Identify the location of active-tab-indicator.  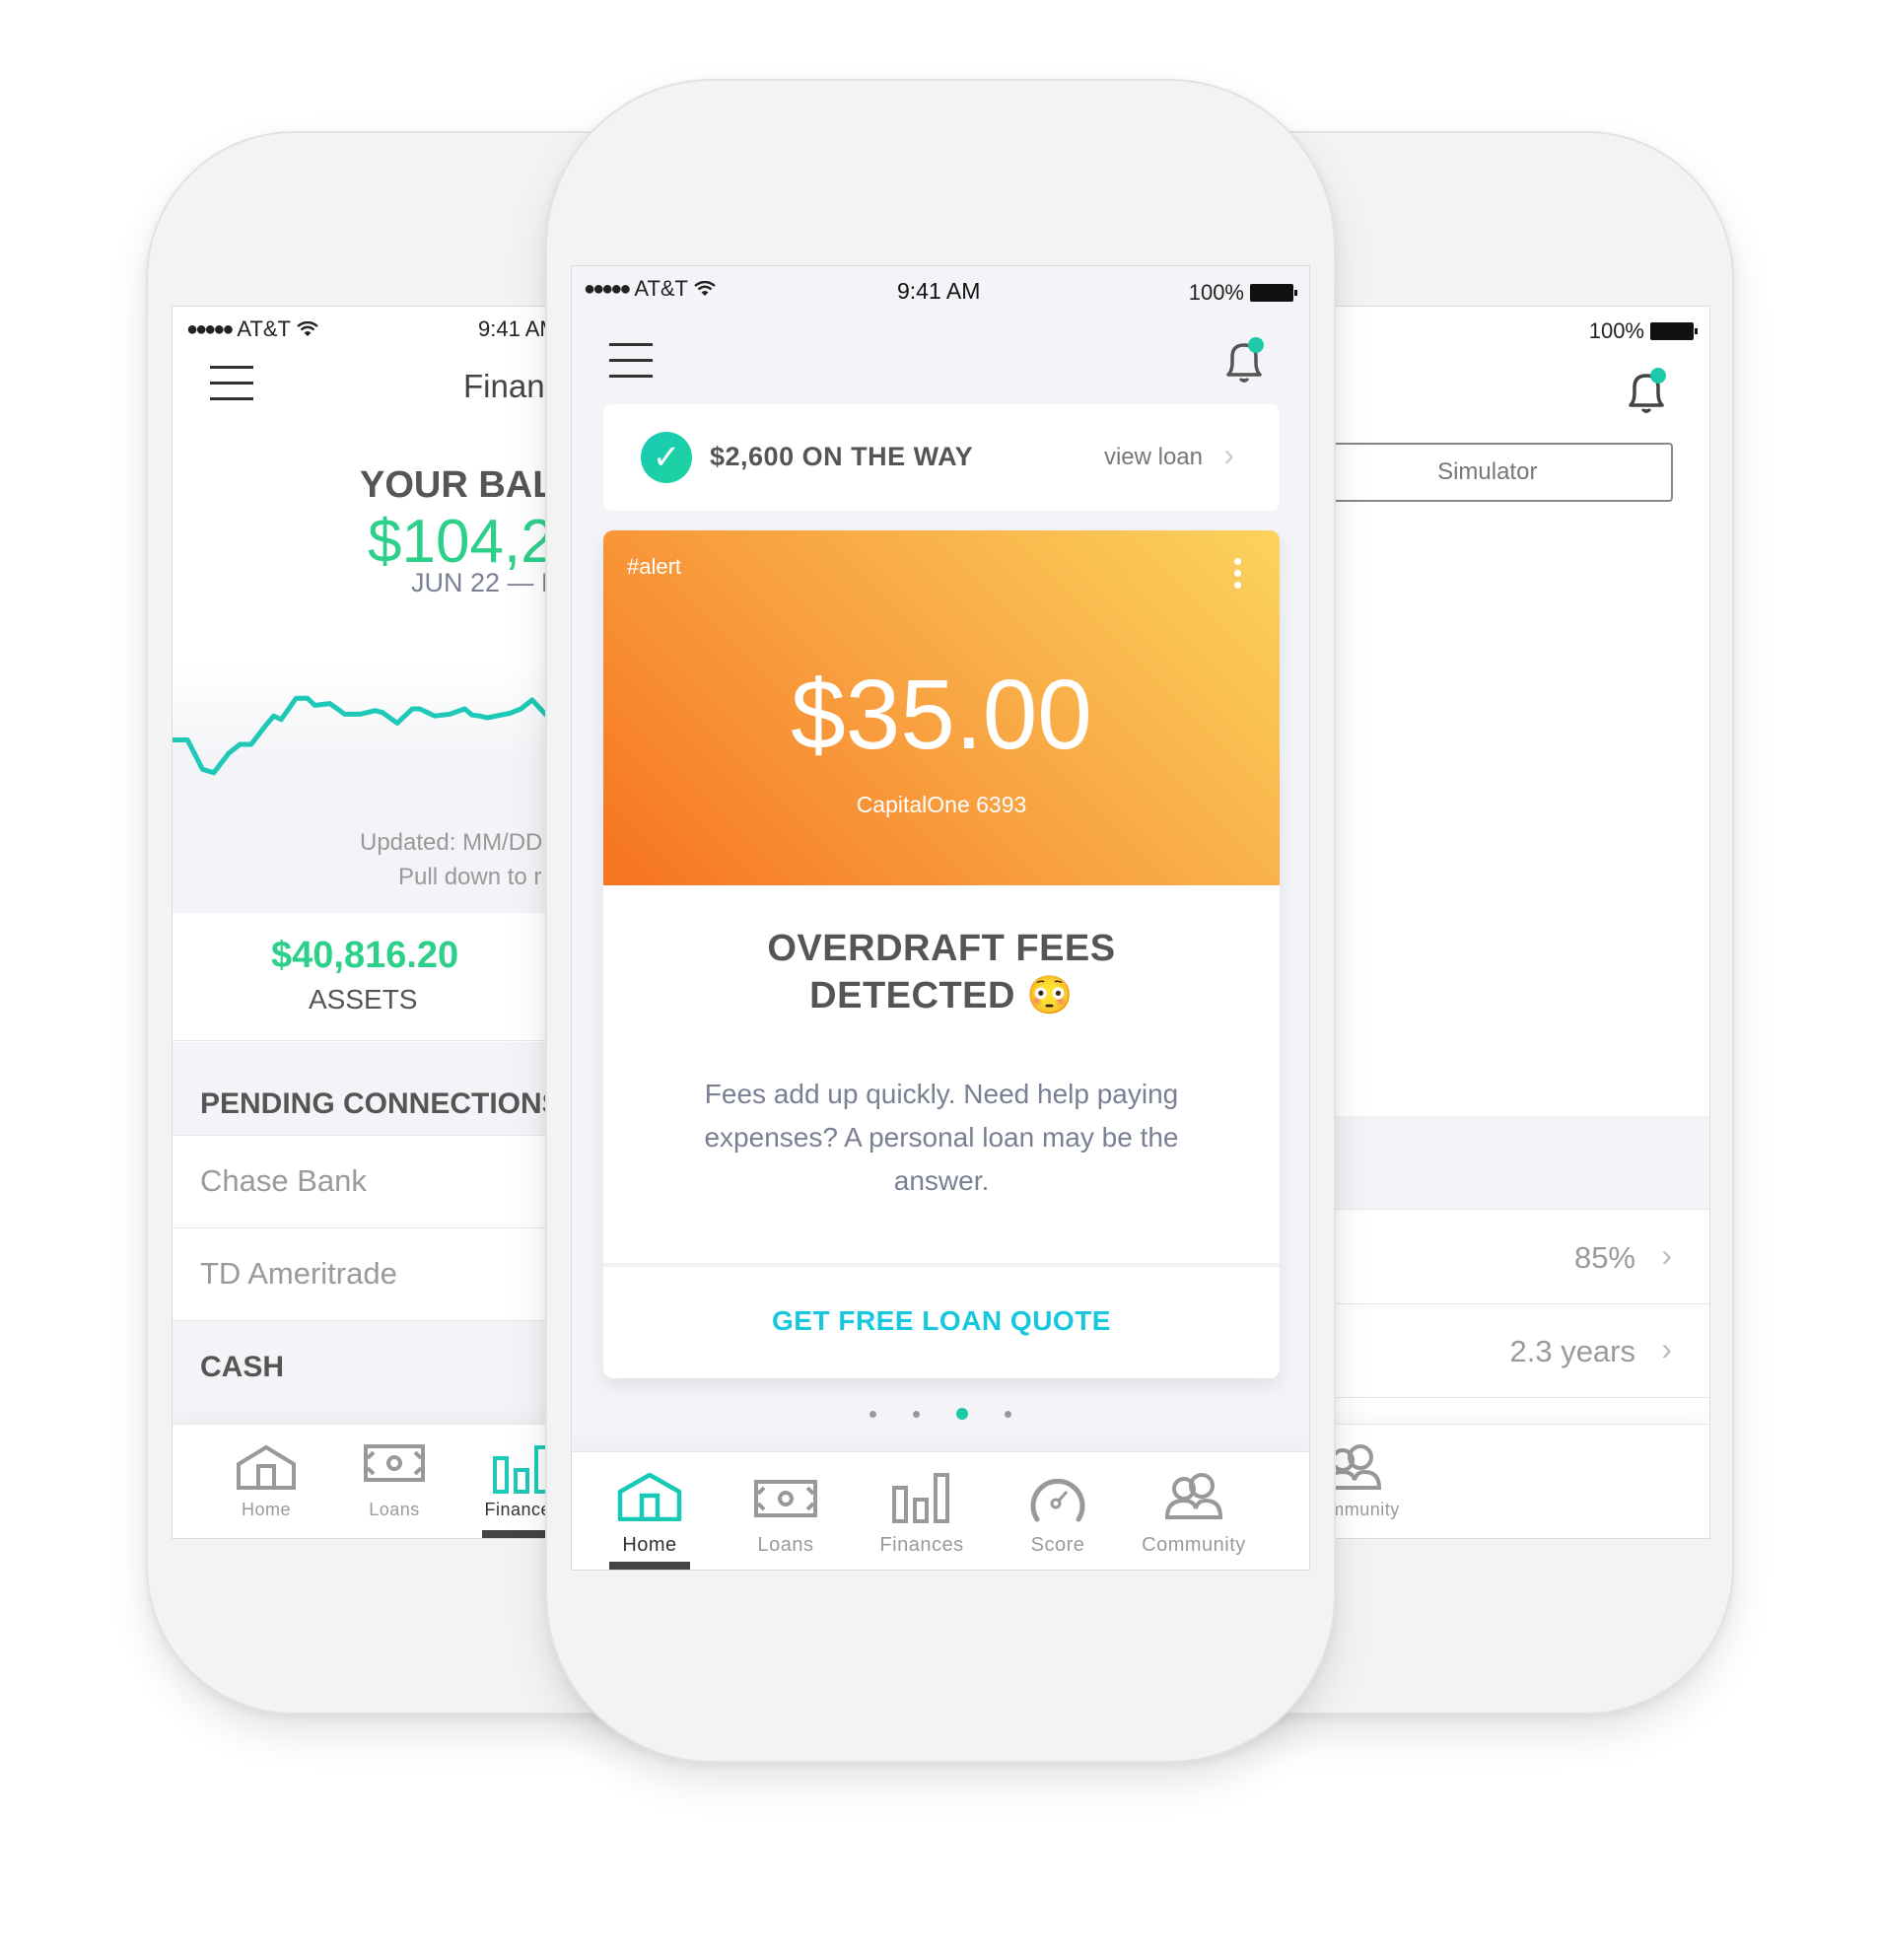
(650, 1566).